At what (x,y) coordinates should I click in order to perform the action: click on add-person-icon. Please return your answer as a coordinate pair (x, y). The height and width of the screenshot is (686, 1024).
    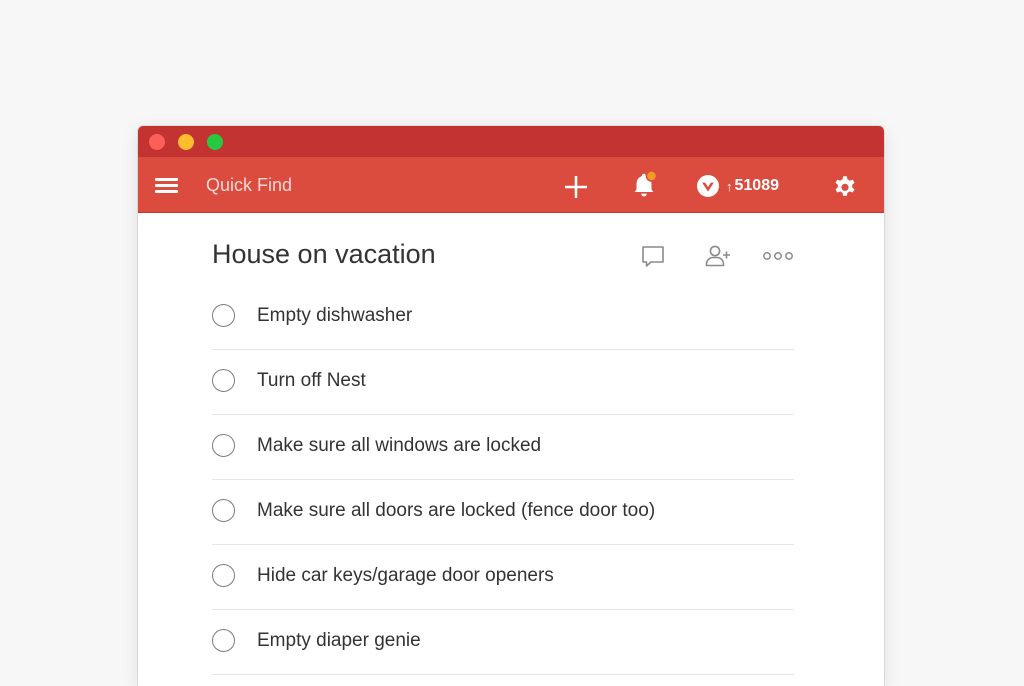
    Looking at the image, I should click on (717, 256).